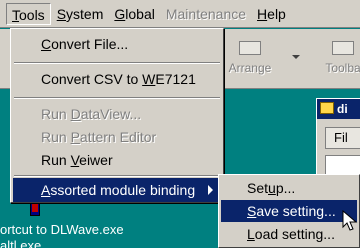 This screenshot has height=248, width=360. Describe the element at coordinates (339, 58) in the screenshot. I see `toolbar-button: Toolba` at that location.